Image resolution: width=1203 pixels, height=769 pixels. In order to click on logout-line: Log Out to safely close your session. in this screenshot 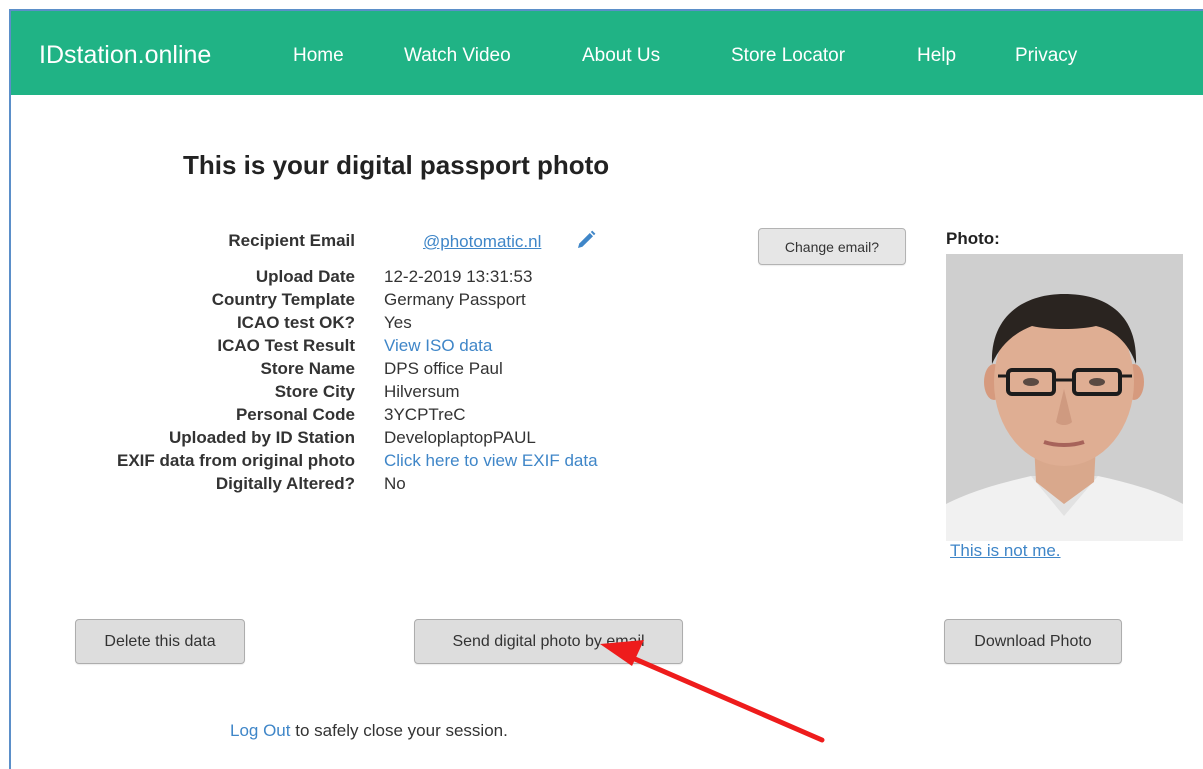, I will do `click(369, 731)`.